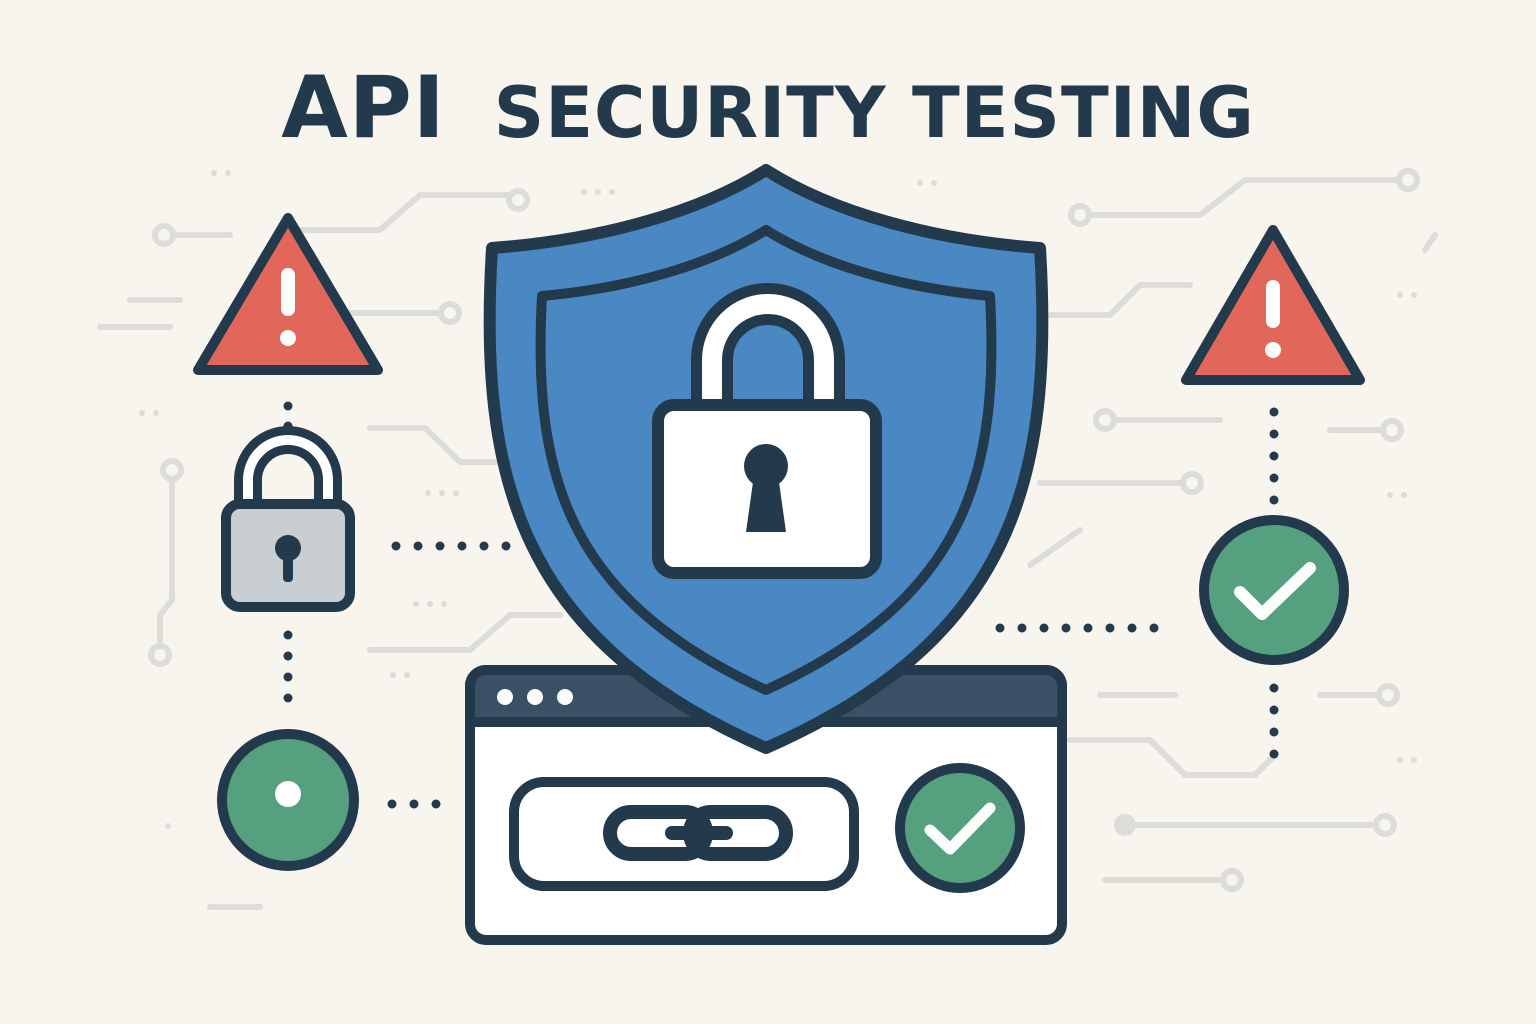 This screenshot has width=1536, height=1024. Describe the element at coordinates (960, 828) in the screenshot. I see `check-circle-icon-window` at that location.